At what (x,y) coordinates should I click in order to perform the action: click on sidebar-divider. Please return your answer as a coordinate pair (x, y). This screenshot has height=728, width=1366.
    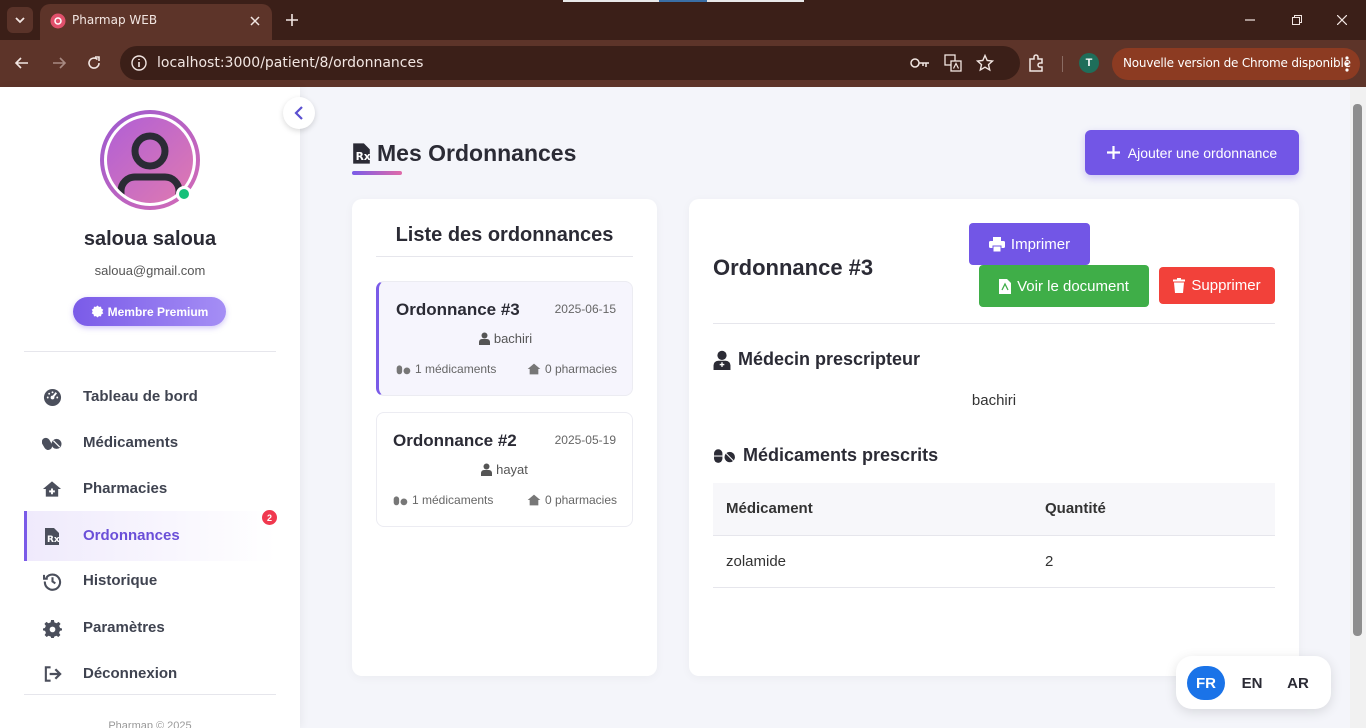
    Looking at the image, I should click on (150, 694).